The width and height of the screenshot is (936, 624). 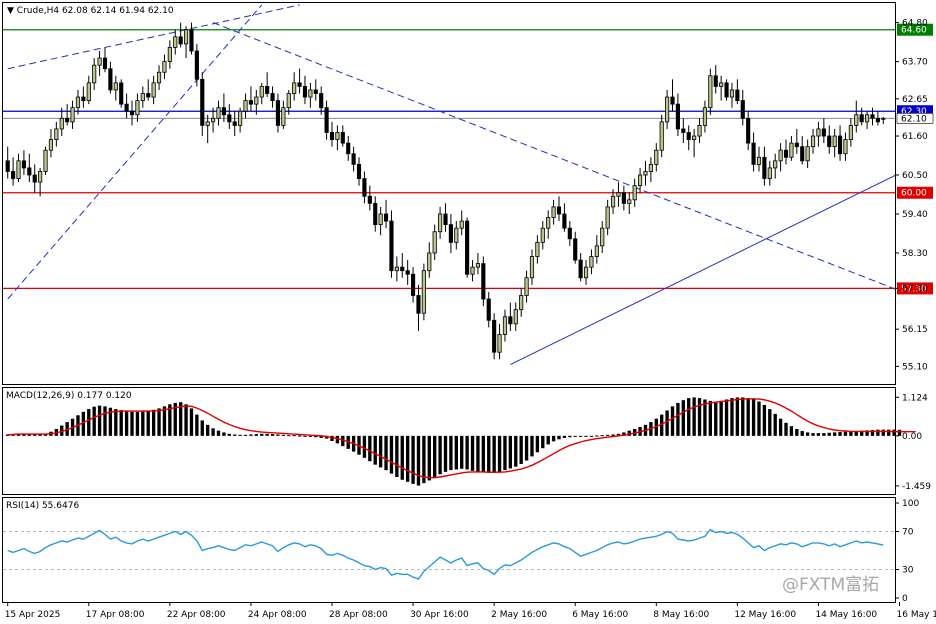 I want to click on price-tick-label: 56.15, so click(x=915, y=330).